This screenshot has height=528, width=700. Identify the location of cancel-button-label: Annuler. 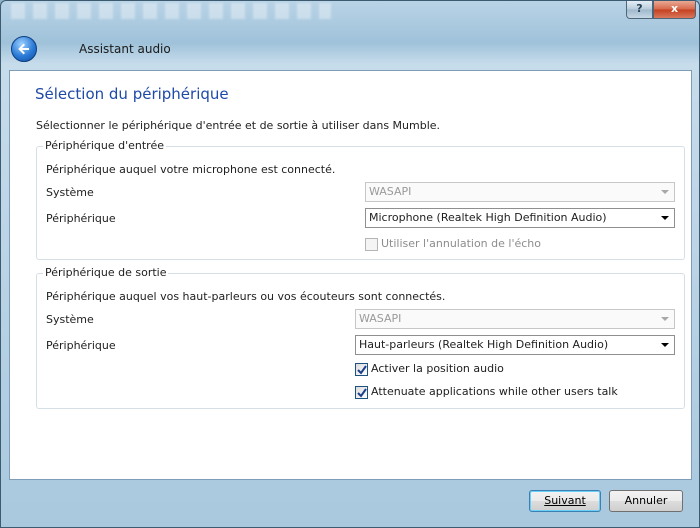
(646, 500).